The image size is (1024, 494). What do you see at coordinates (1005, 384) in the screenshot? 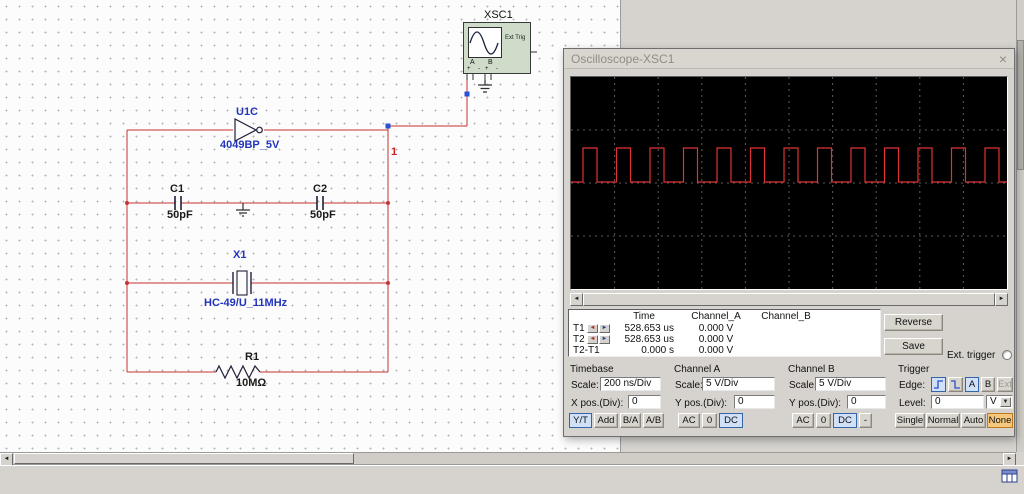
I see `trigger-ext-button: Ext` at bounding box center [1005, 384].